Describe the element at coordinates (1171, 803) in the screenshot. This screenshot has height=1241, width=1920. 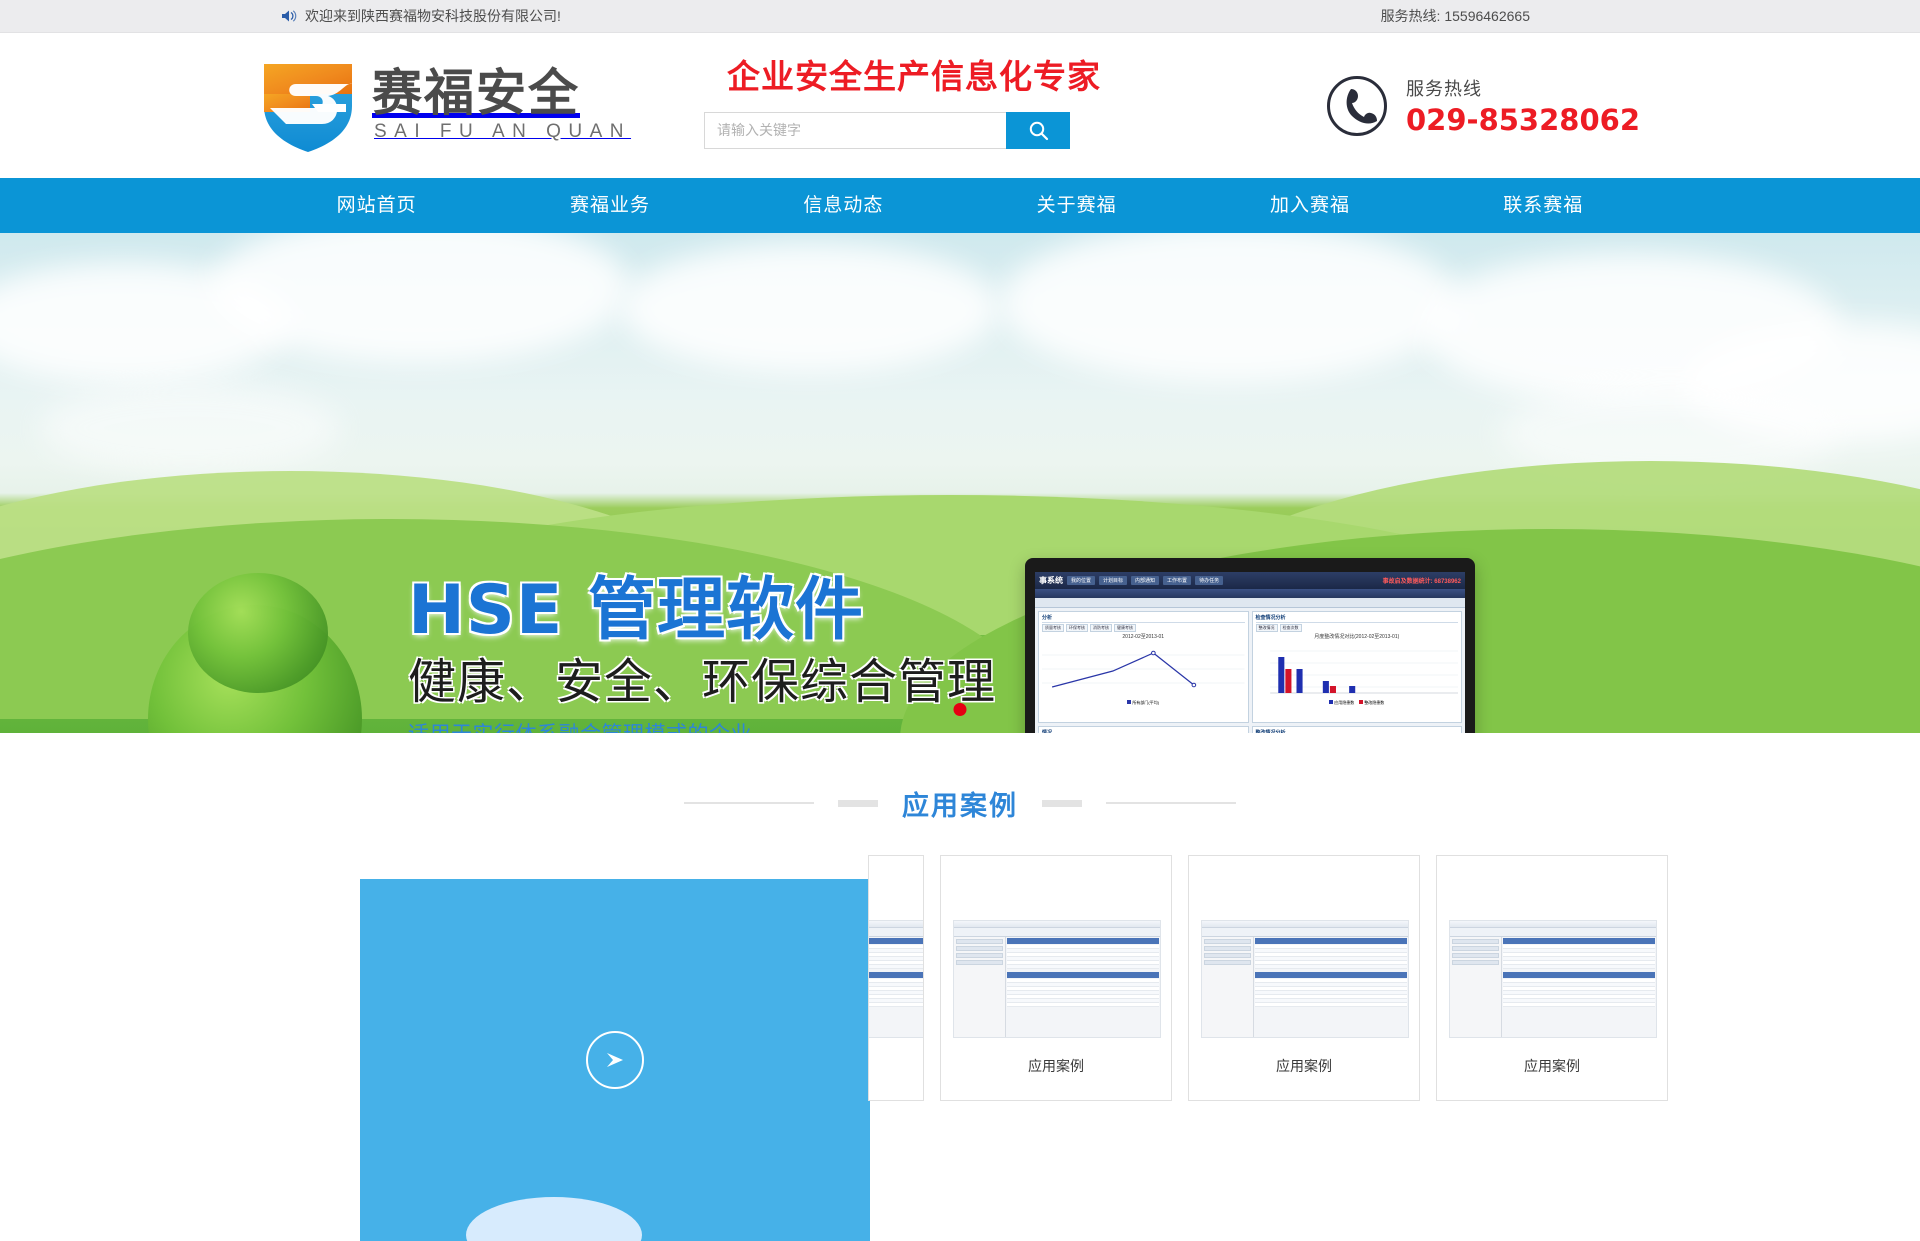
I see `heading-rule-right` at that location.